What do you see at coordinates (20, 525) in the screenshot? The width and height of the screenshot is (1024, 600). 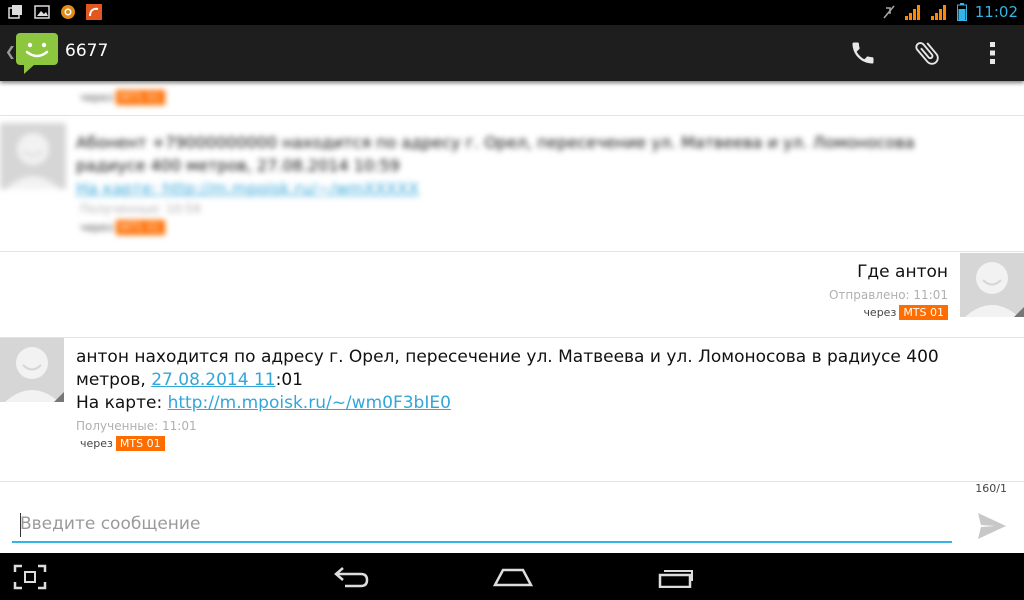 I see `text-cursor` at bounding box center [20, 525].